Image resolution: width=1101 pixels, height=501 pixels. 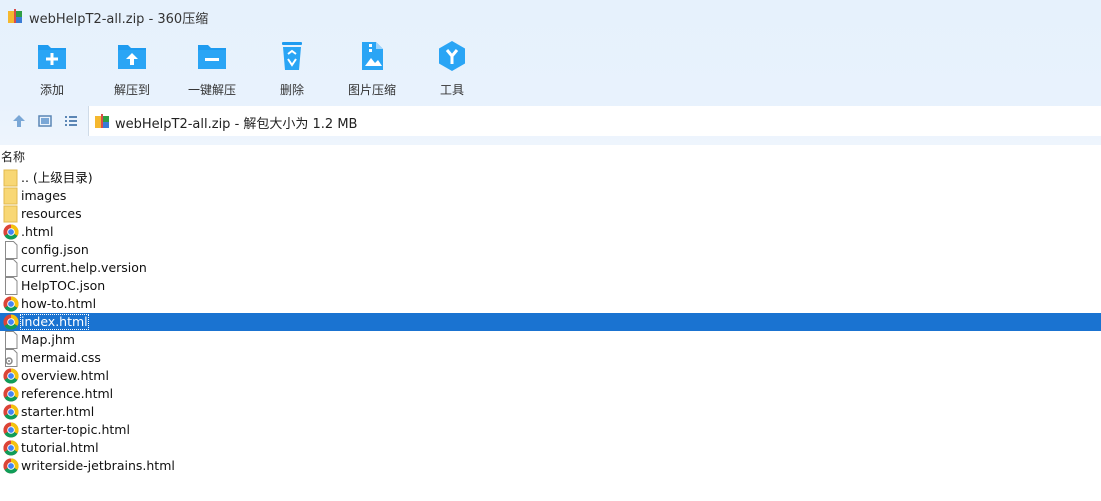 I want to click on file-name: how-to.html, so click(x=59, y=303).